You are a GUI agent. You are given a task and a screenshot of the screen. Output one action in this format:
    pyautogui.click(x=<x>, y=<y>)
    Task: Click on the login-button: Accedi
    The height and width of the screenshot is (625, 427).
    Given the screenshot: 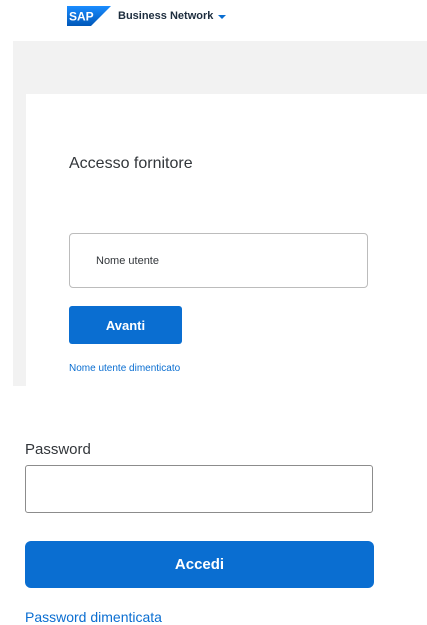 What is the action you would take?
    pyautogui.click(x=199, y=564)
    